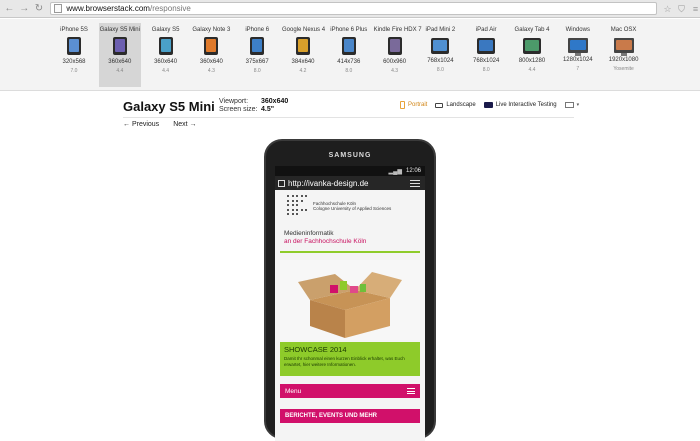  Describe the element at coordinates (24, 8) in the screenshot. I see `forward-icon: →` at that location.